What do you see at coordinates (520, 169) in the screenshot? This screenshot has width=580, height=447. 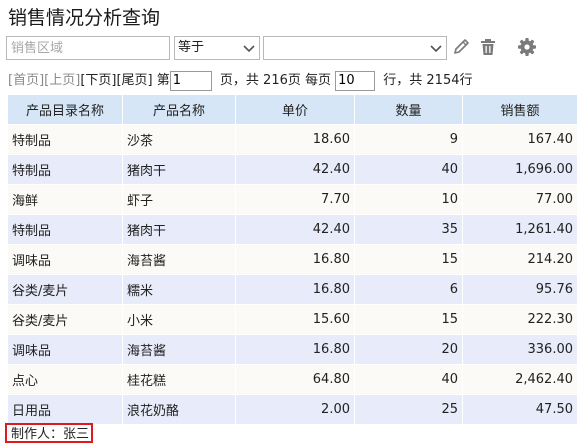 I see `table-cell: 1,696.00` at bounding box center [520, 169].